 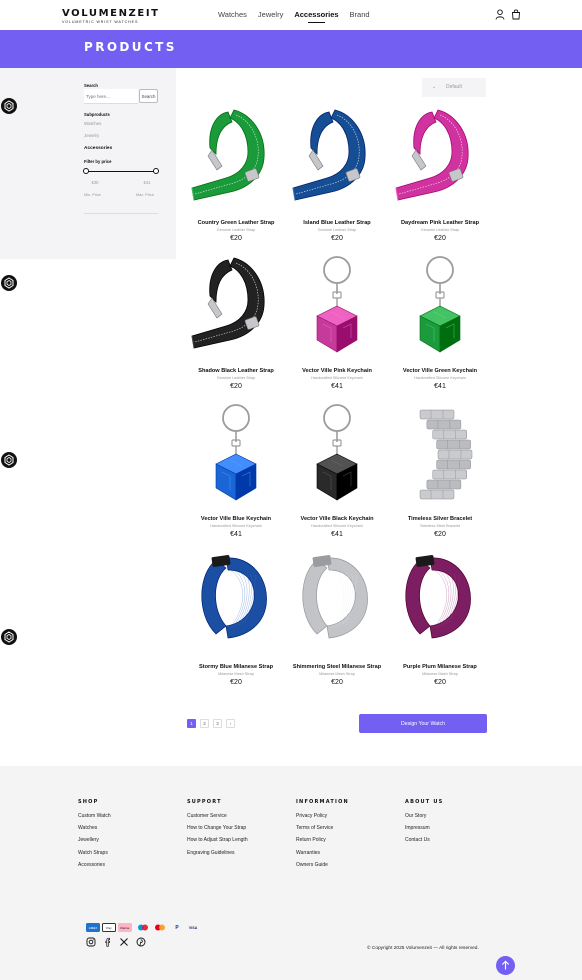 What do you see at coordinates (291, 49) in the screenshot?
I see `page-banner: PRODUCTS` at bounding box center [291, 49].